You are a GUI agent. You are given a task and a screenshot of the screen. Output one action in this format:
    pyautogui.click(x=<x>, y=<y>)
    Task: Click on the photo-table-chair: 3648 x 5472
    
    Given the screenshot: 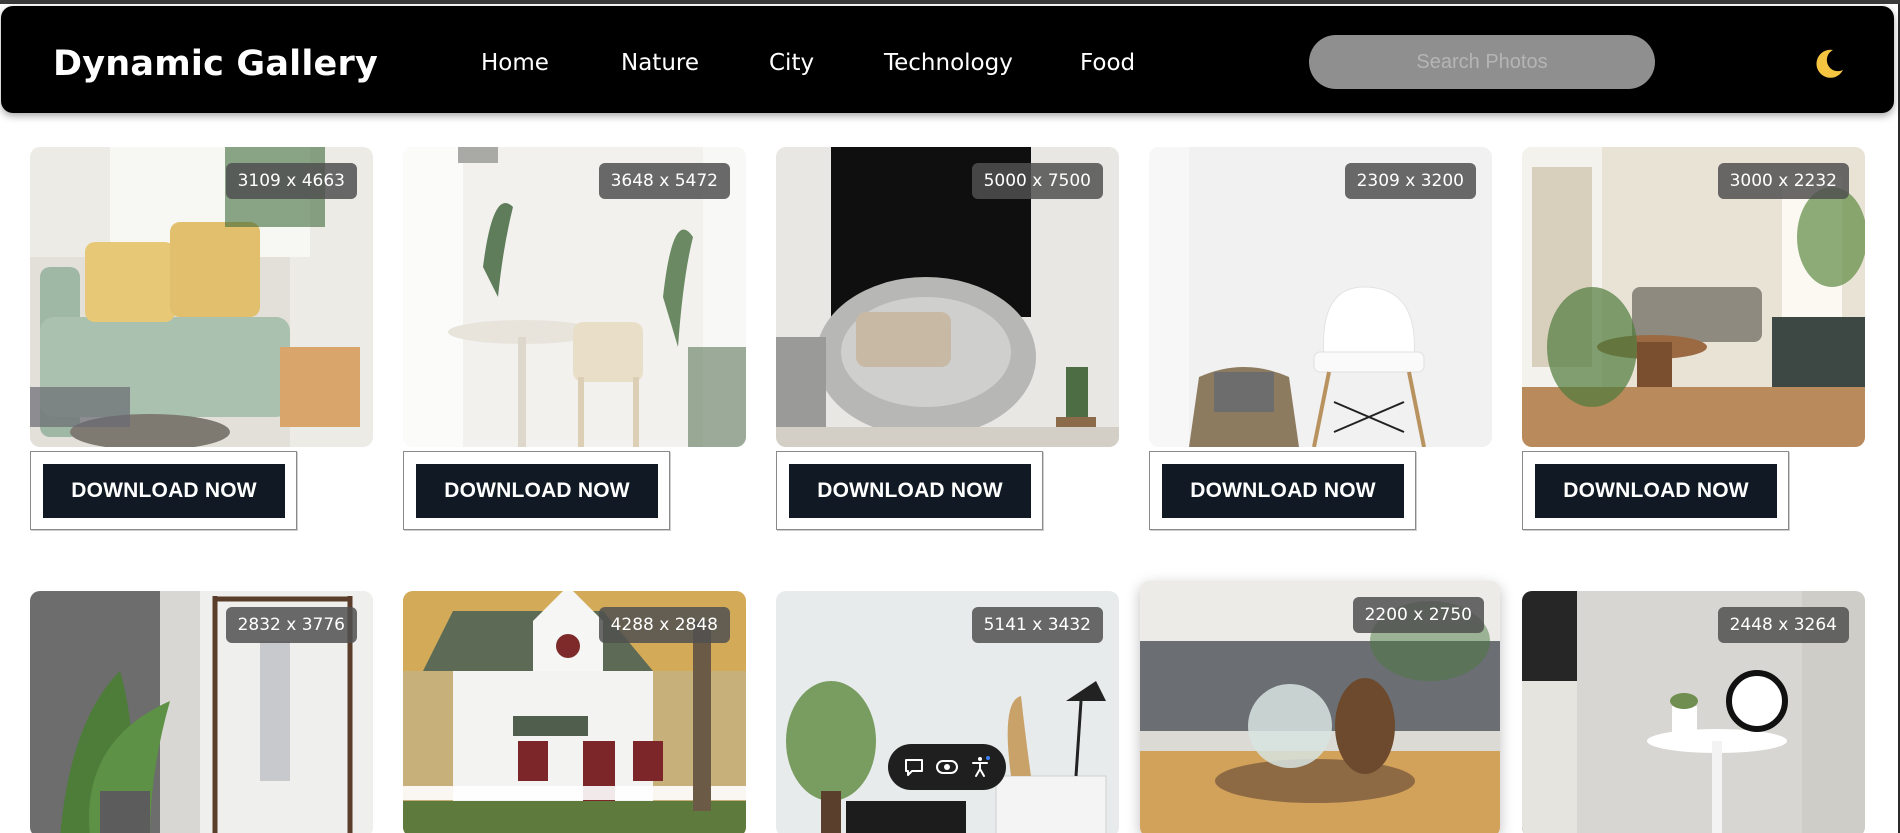 What is the action you would take?
    pyautogui.click(x=574, y=297)
    